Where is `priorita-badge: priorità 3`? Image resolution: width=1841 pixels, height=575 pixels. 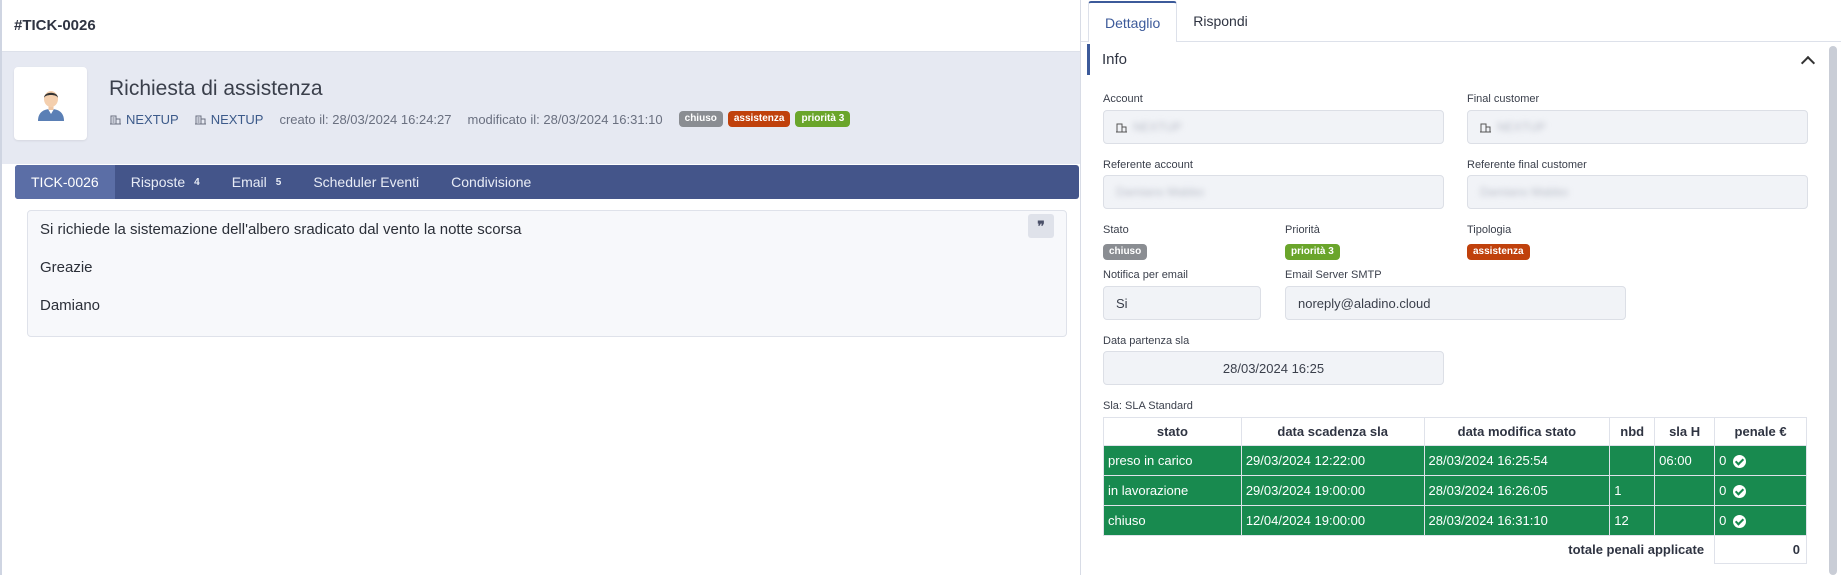
priorita-badge: priorità 3 is located at coordinates (1312, 252).